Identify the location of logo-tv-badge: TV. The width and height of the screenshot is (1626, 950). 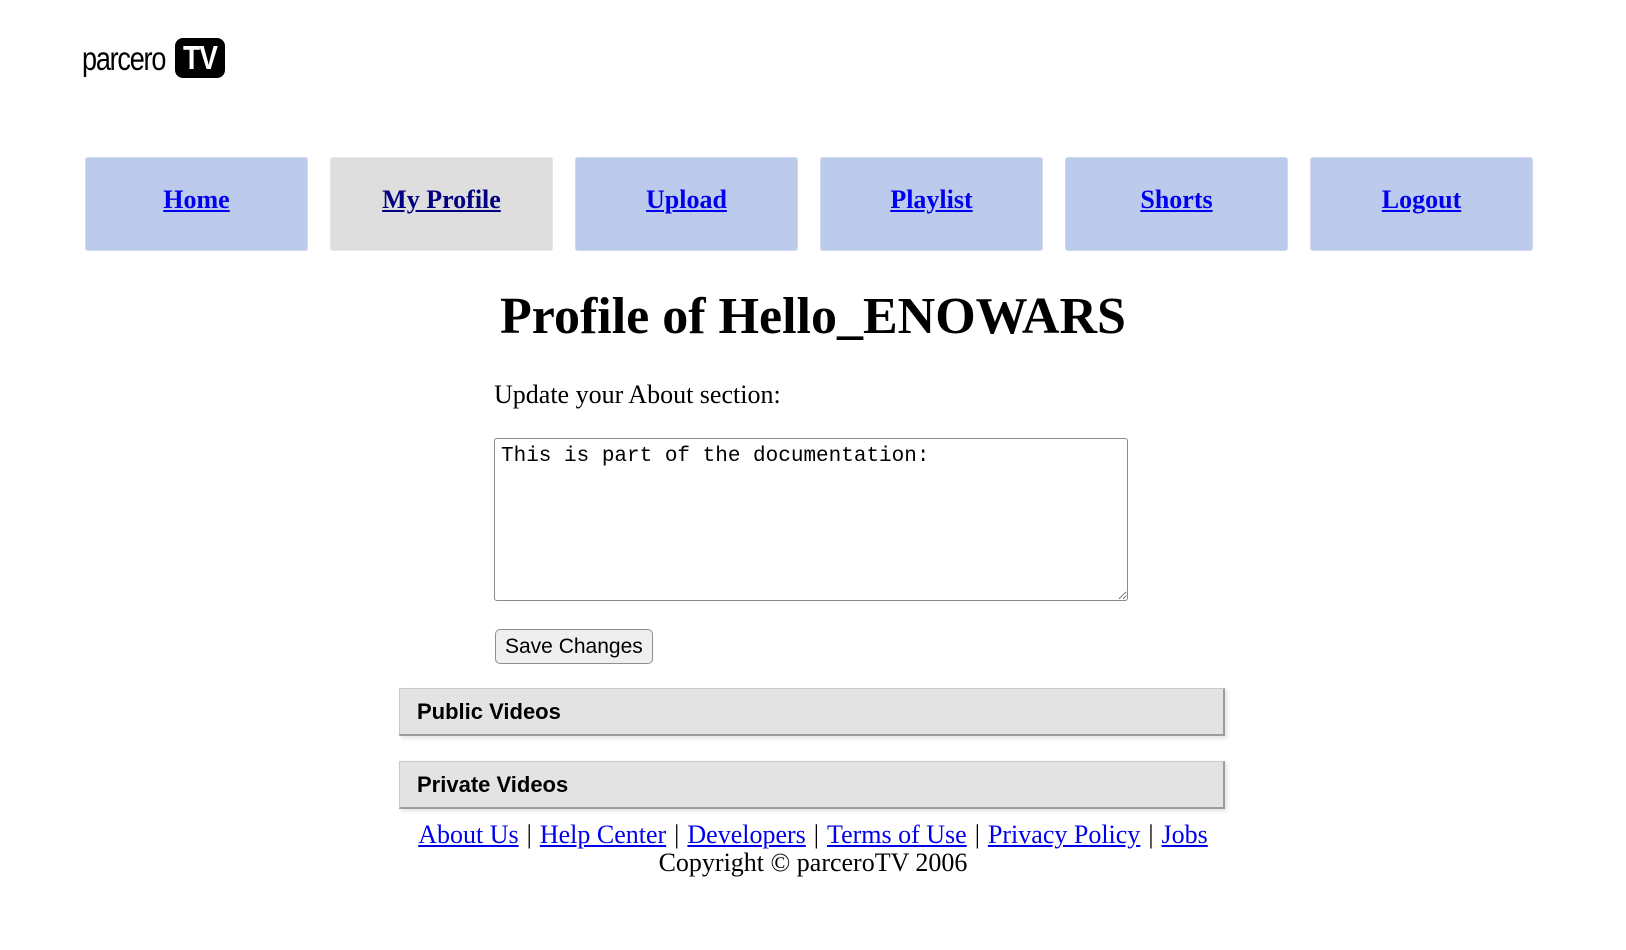
(200, 58).